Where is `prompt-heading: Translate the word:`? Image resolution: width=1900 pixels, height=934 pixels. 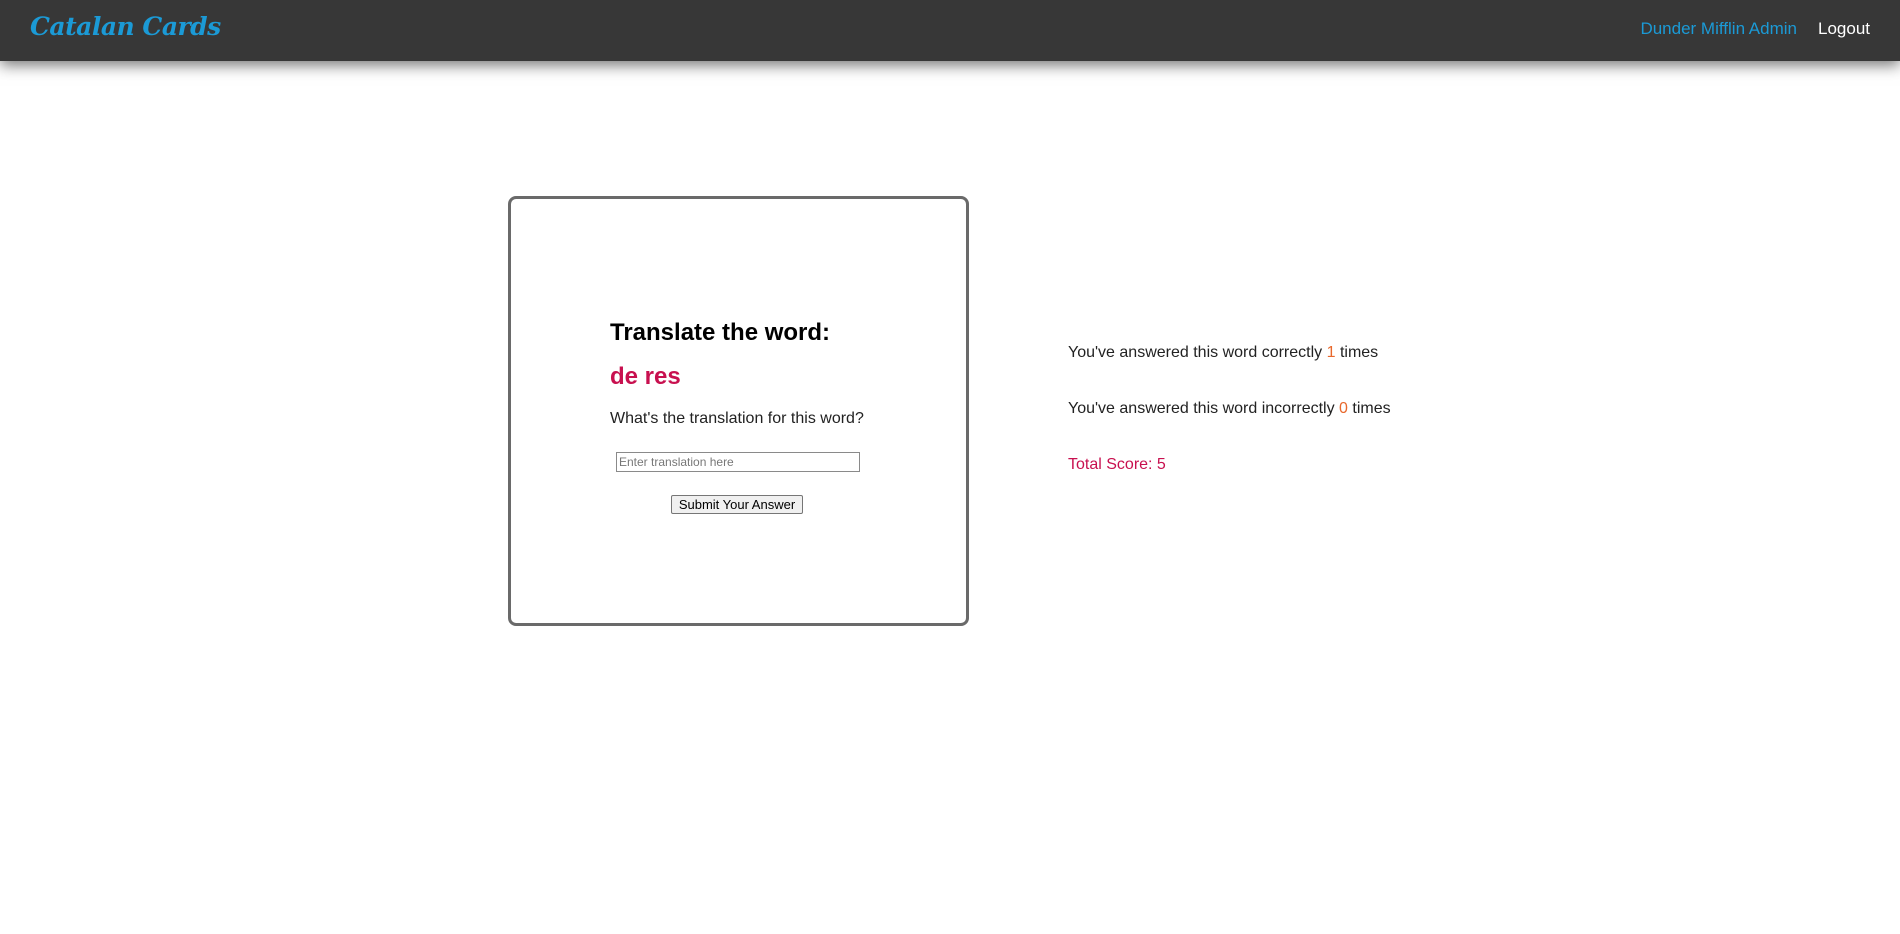
prompt-heading: Translate the word: is located at coordinates (720, 332).